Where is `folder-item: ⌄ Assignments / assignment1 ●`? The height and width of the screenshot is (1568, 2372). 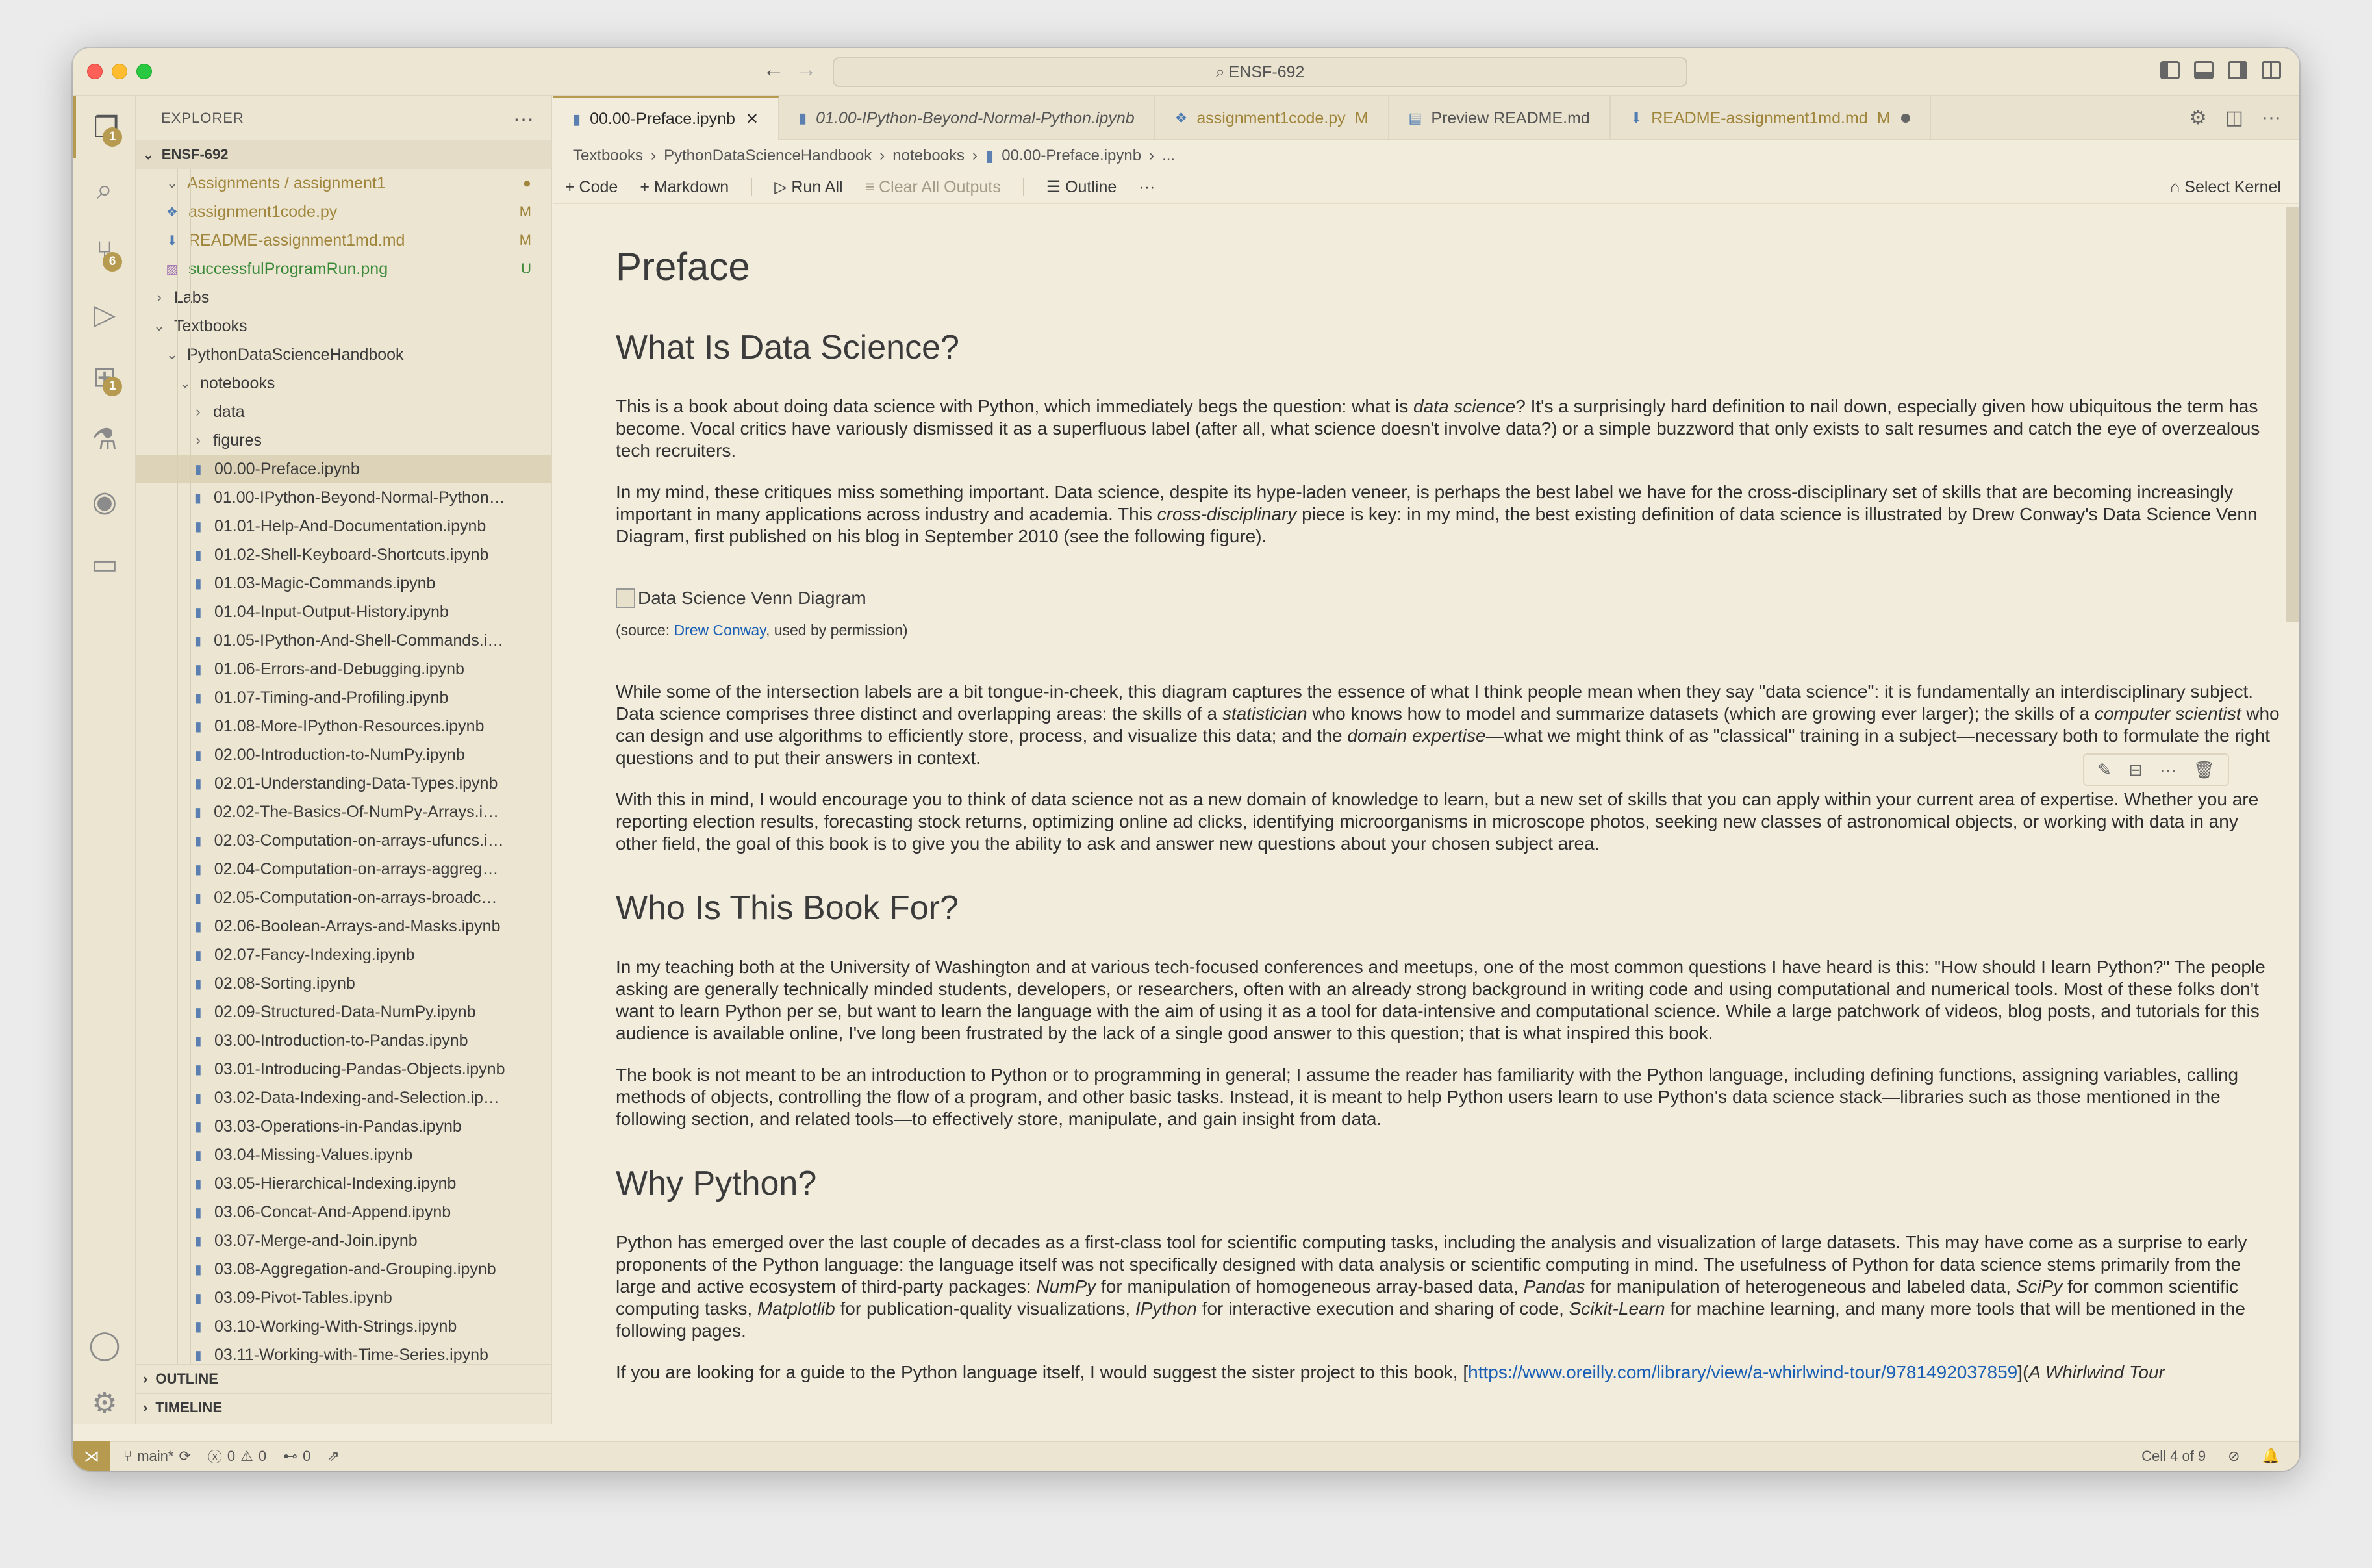 folder-item: ⌄ Assignments / assignment1 ● is located at coordinates (343, 183).